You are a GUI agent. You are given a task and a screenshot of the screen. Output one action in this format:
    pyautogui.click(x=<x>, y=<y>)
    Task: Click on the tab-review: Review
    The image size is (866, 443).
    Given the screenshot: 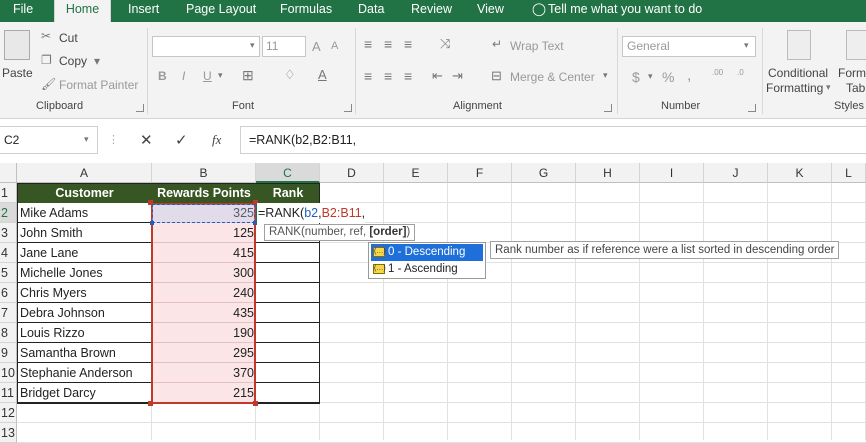 What is the action you would take?
    pyautogui.click(x=431, y=11)
    